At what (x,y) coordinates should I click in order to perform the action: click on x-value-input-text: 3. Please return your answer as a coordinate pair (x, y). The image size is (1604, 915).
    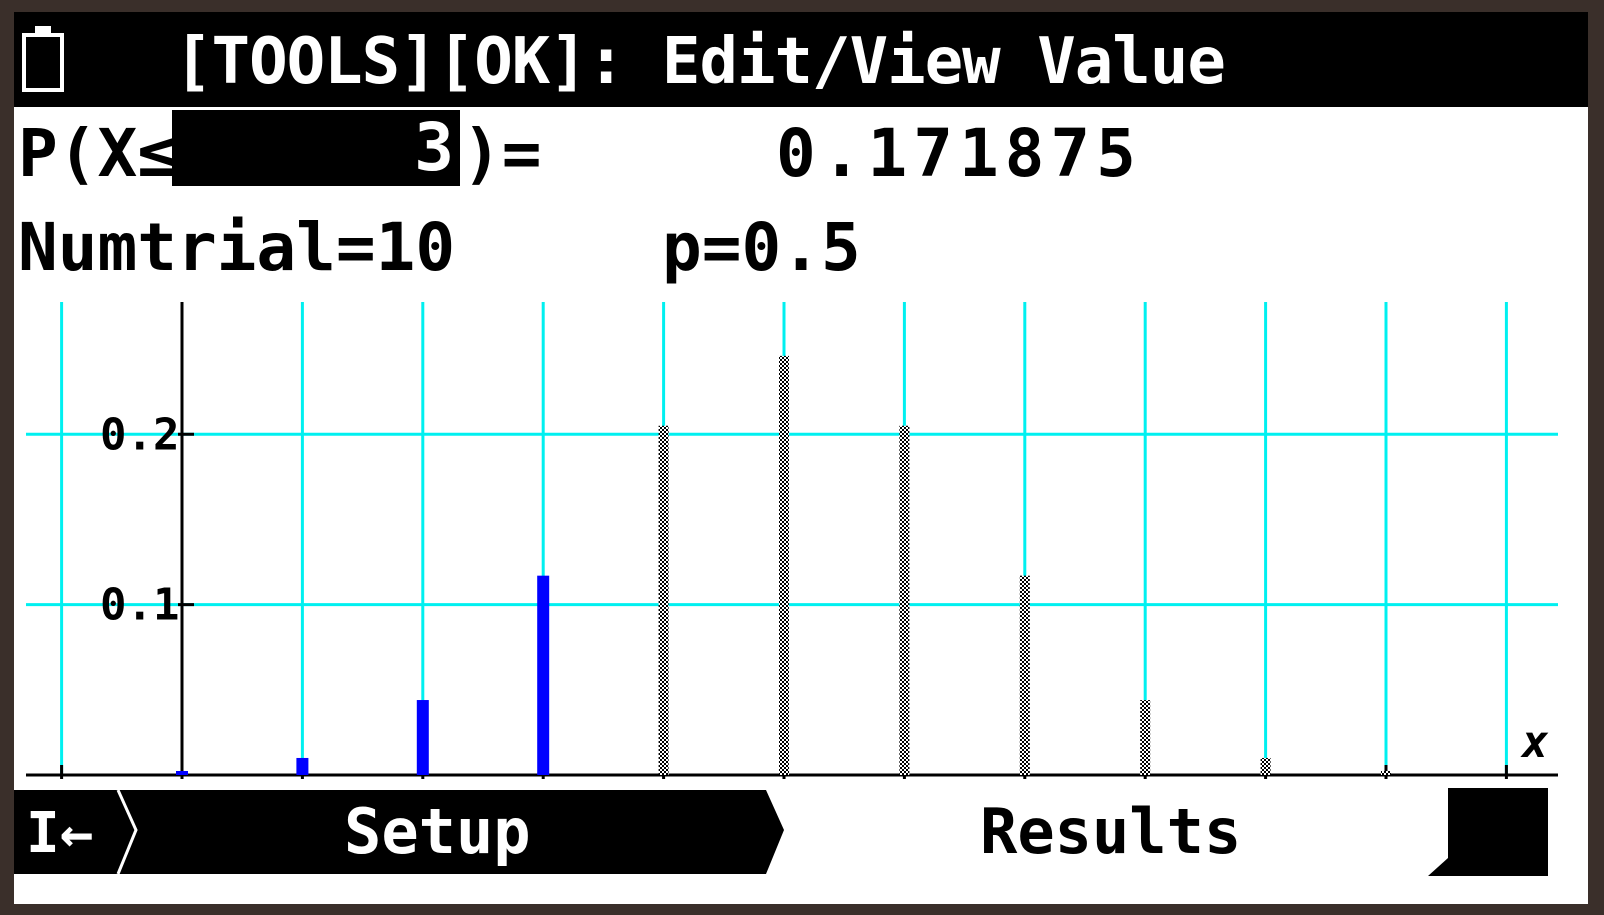
    Looking at the image, I should click on (434, 147).